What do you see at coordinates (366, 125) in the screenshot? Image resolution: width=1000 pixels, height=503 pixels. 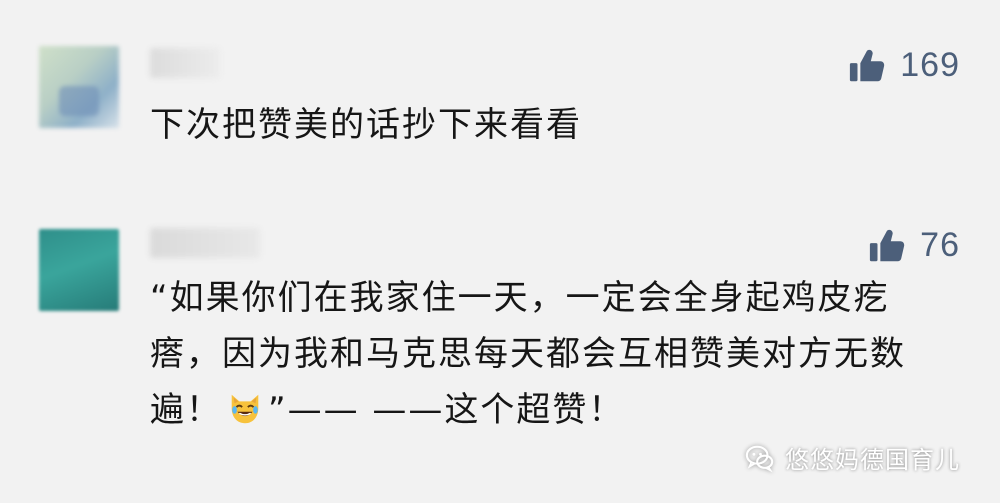 I see `comment-text: 下次把赞美的话抄下来看看` at bounding box center [366, 125].